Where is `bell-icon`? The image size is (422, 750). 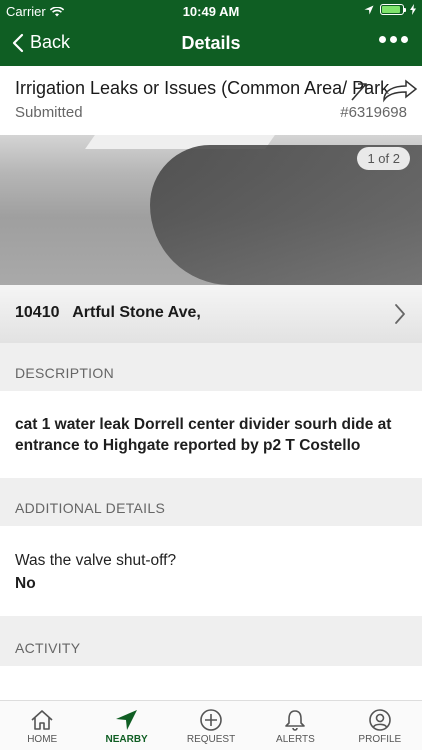
bell-icon is located at coordinates (295, 720).